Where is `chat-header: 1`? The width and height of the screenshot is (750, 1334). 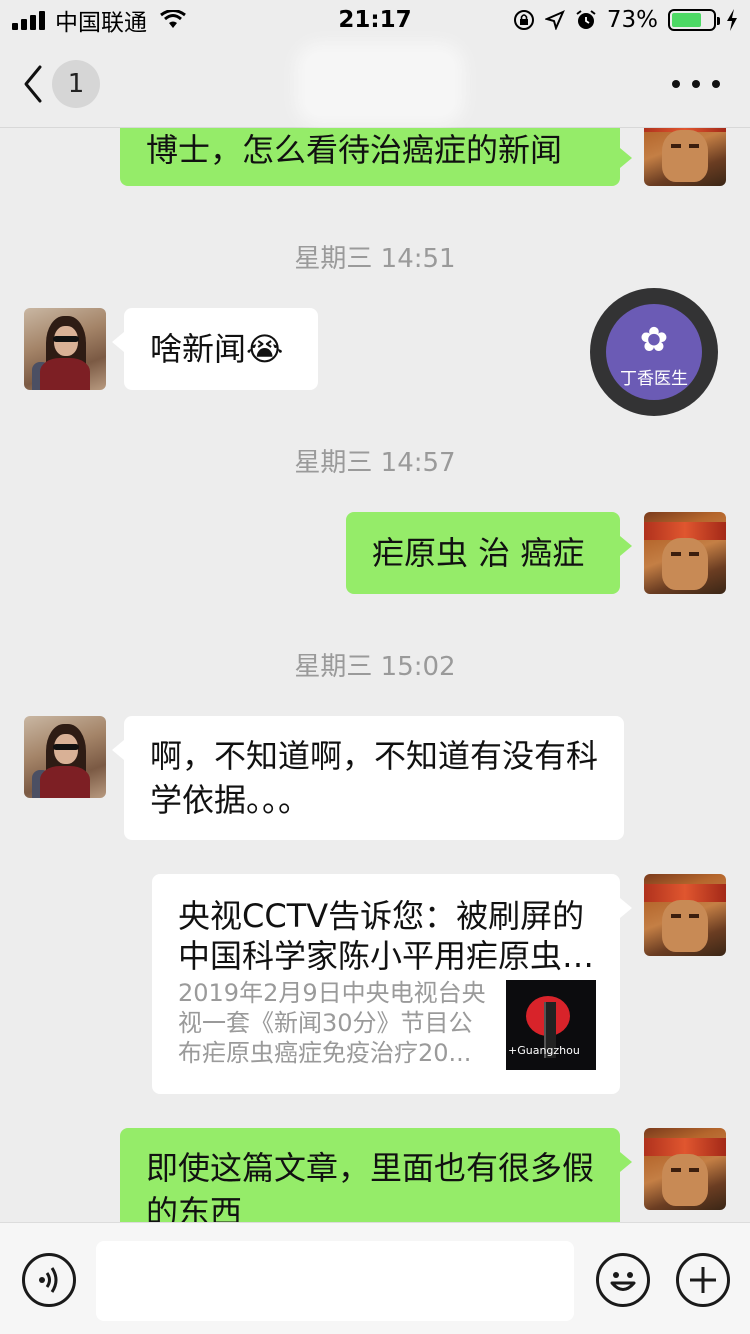
chat-header: 1 is located at coordinates (375, 84).